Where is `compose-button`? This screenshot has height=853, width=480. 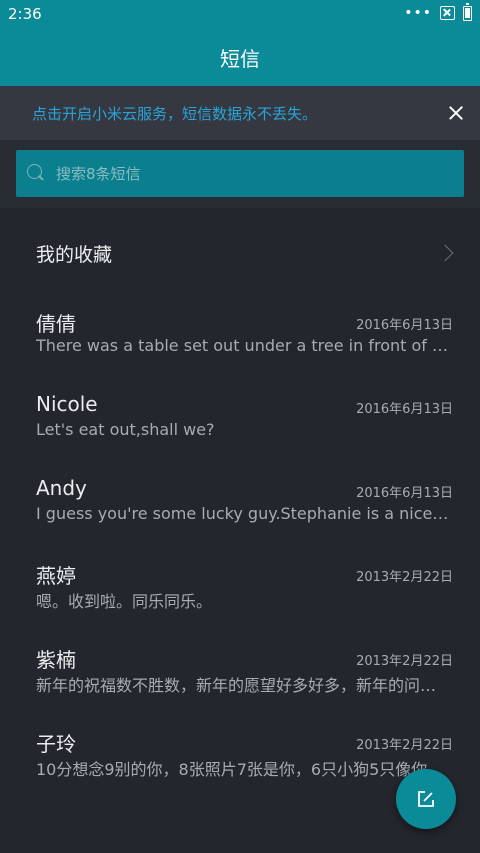 compose-button is located at coordinates (426, 799).